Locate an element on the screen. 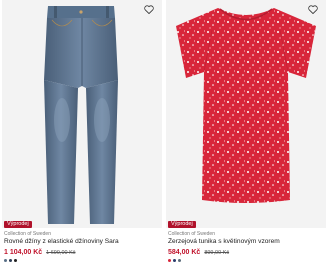 The height and width of the screenshot is (270, 328). product-title: Rovné džíny z elastické džínoviny Sara is located at coordinates (82, 242).